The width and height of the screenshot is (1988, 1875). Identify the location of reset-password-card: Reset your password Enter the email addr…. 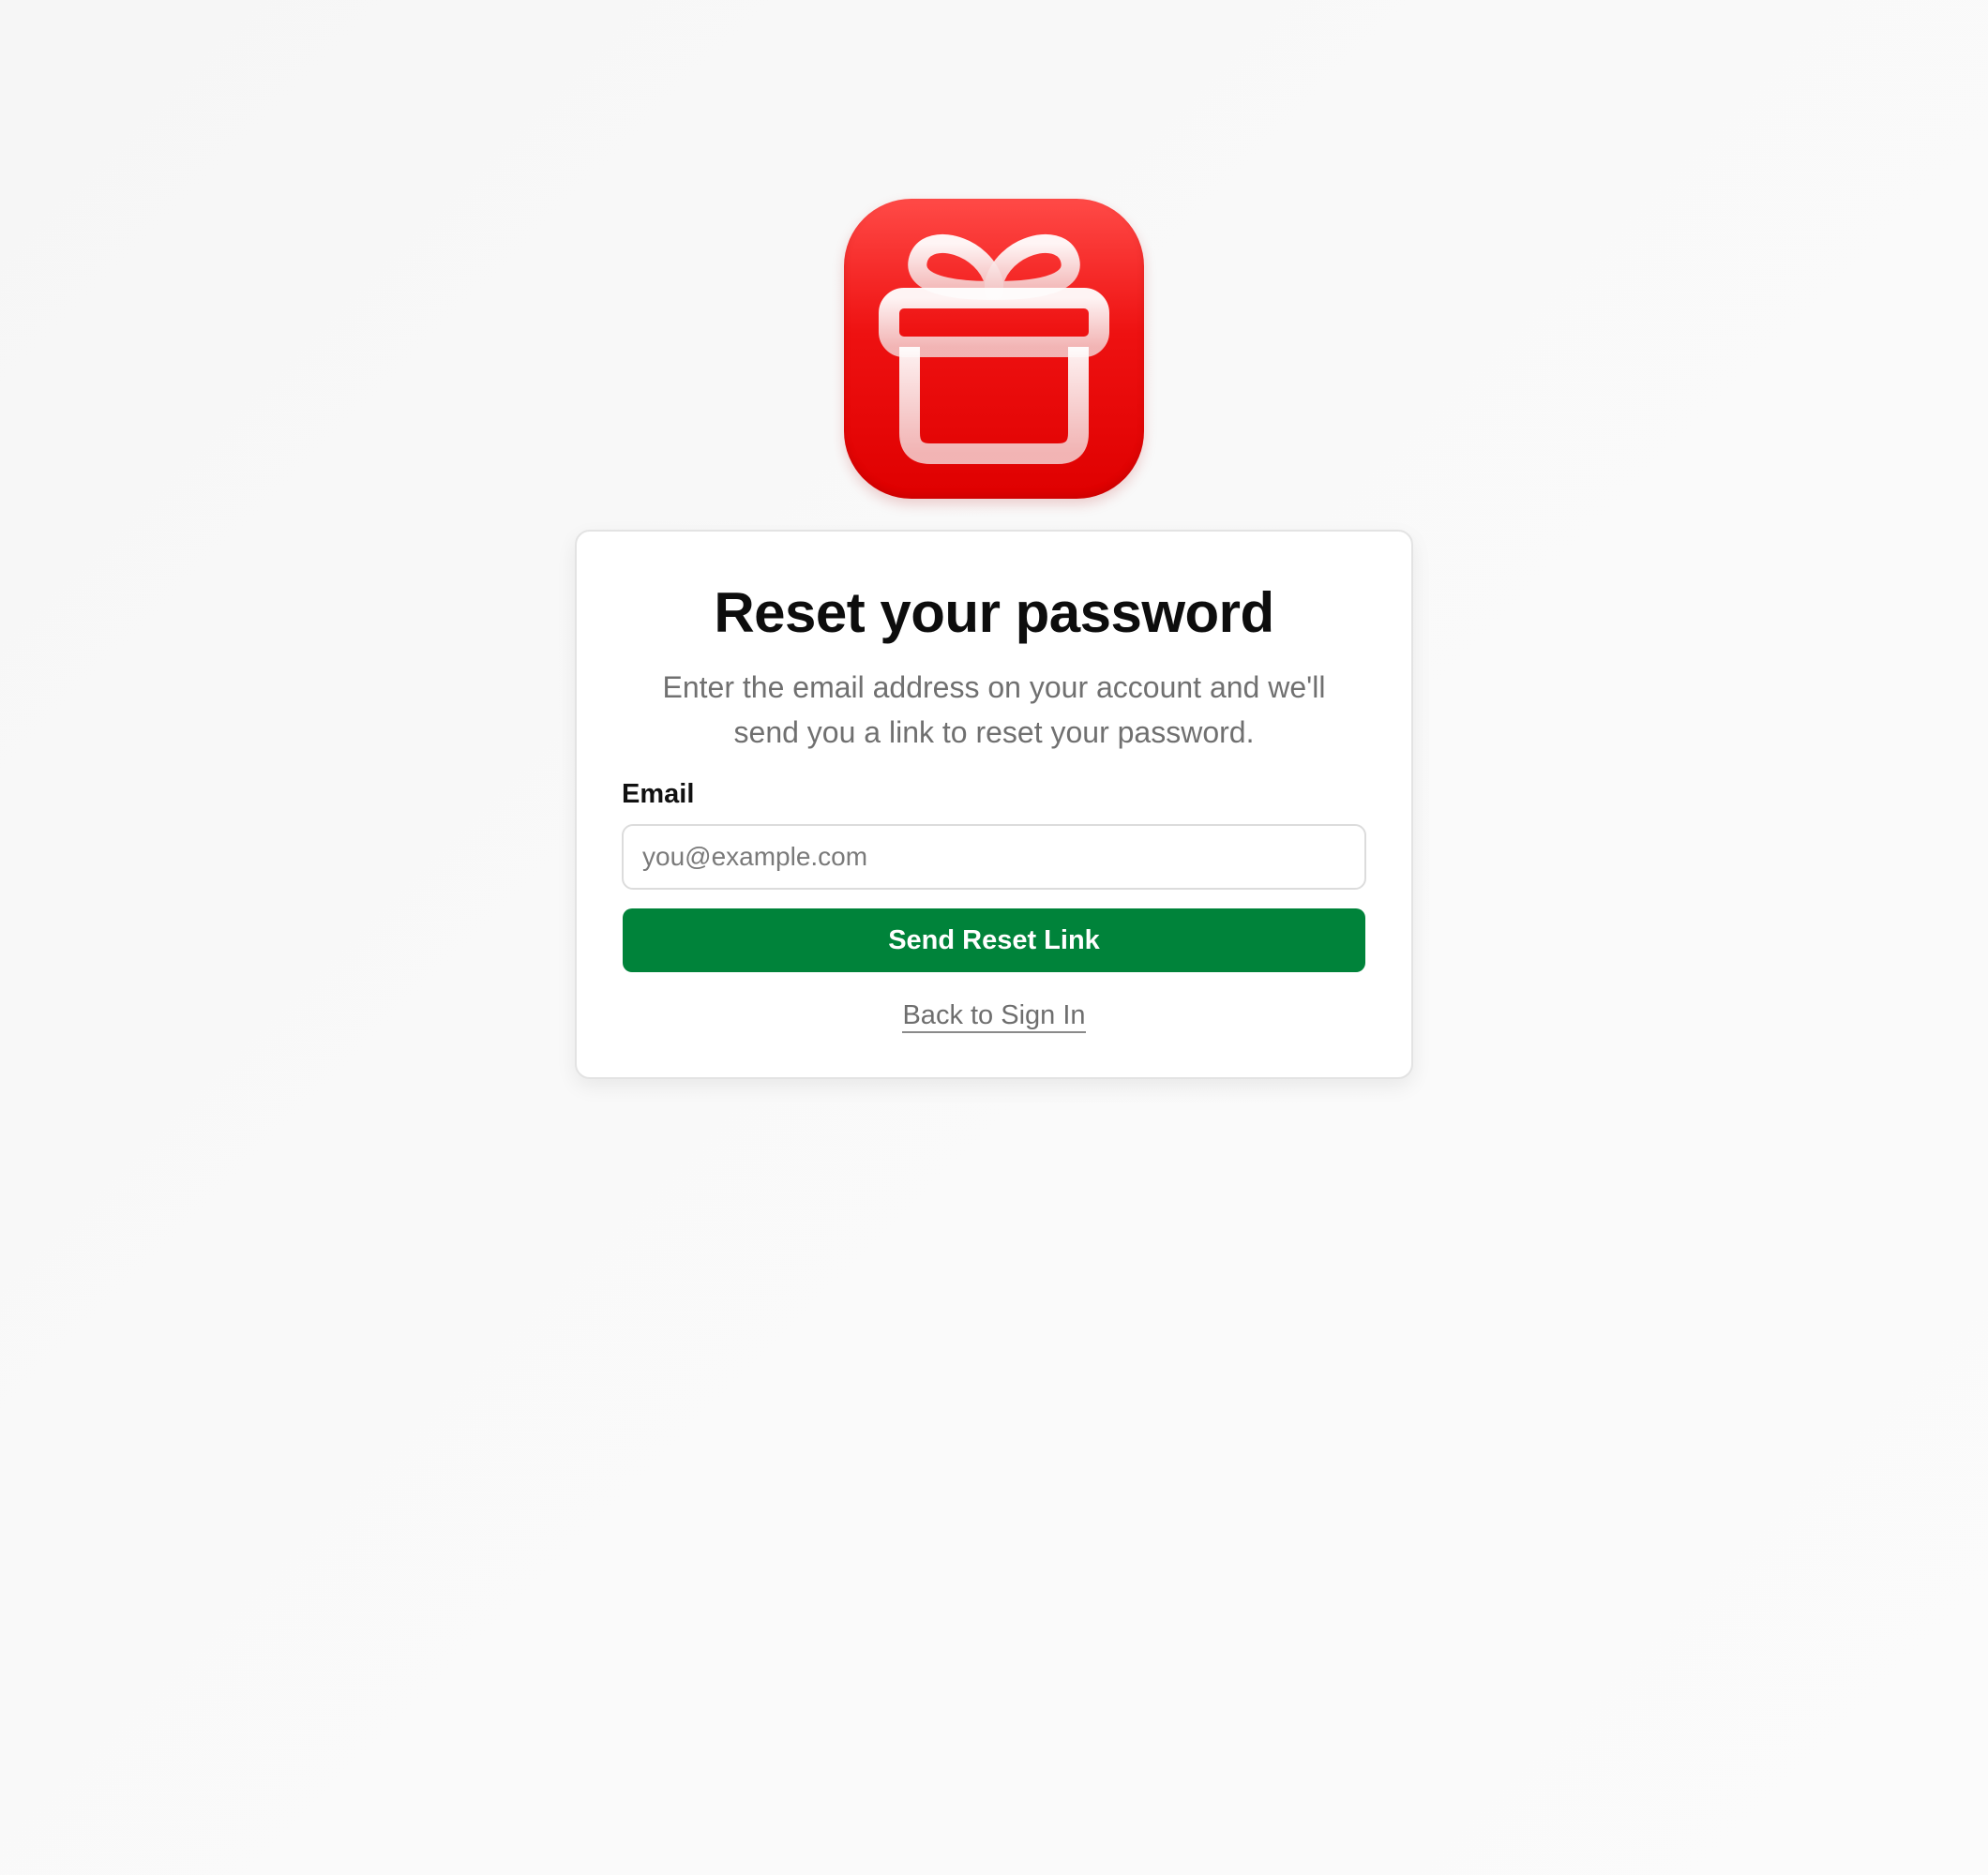
(994, 804).